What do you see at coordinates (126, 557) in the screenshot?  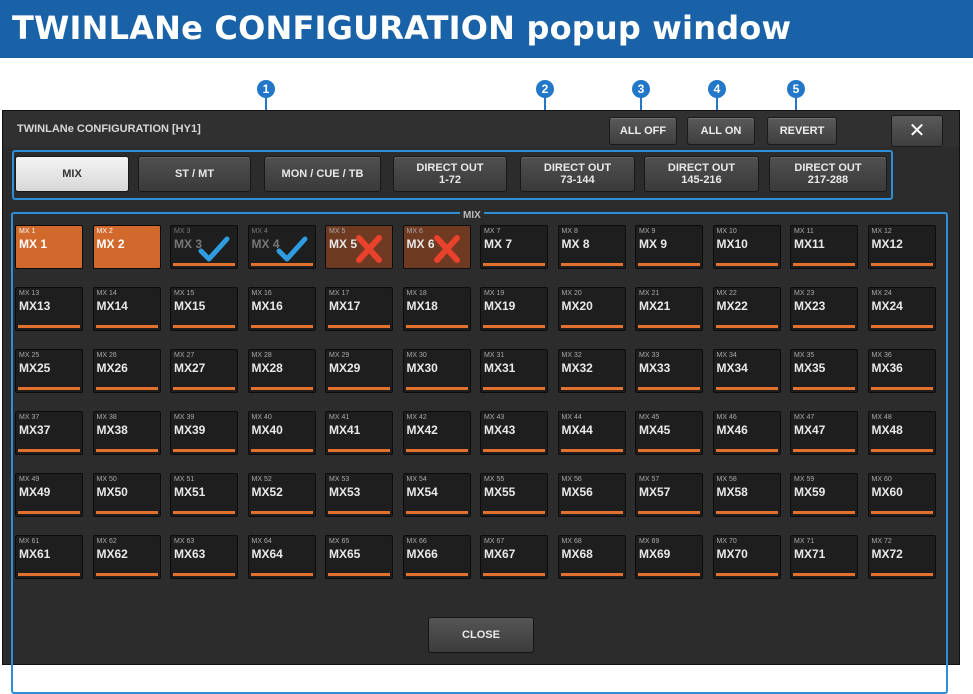 I see `mix-cell-62: MX 62 MX62` at bounding box center [126, 557].